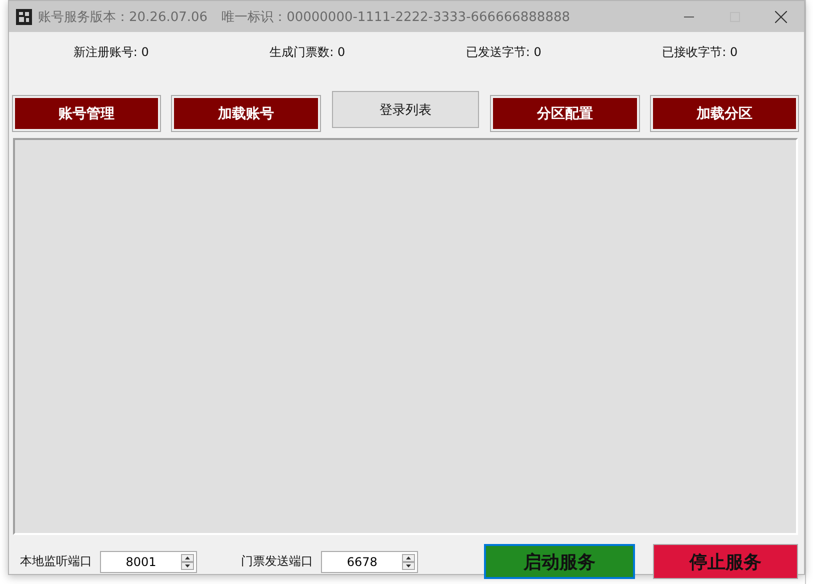  What do you see at coordinates (277, 561) in the screenshot?
I see `port-label: 门票发送端口` at bounding box center [277, 561].